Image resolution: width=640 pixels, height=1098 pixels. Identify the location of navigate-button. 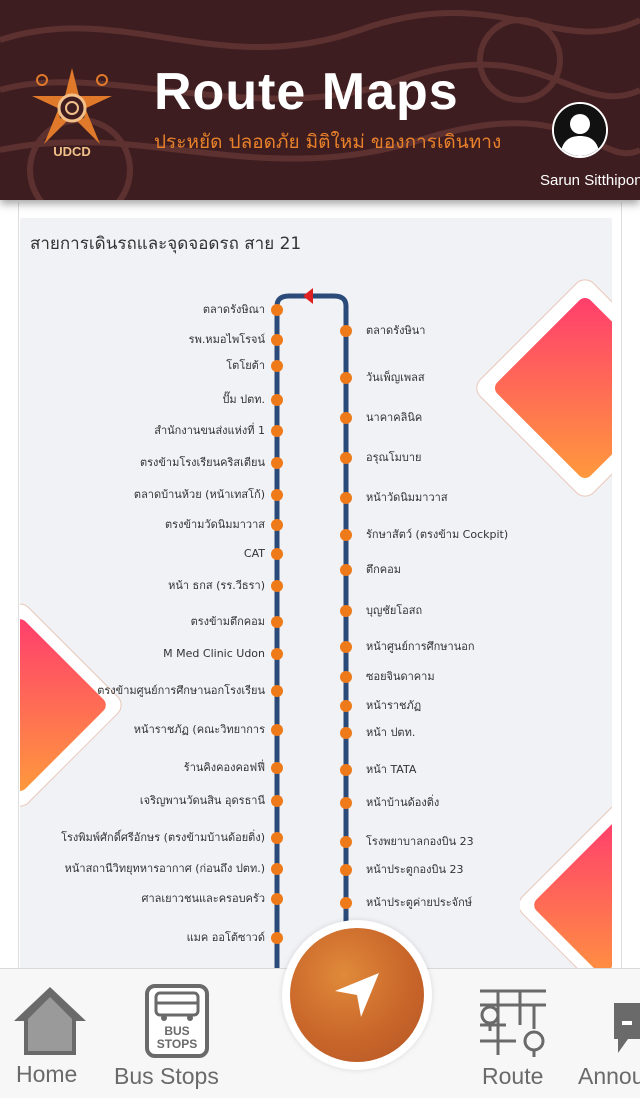
(357, 995).